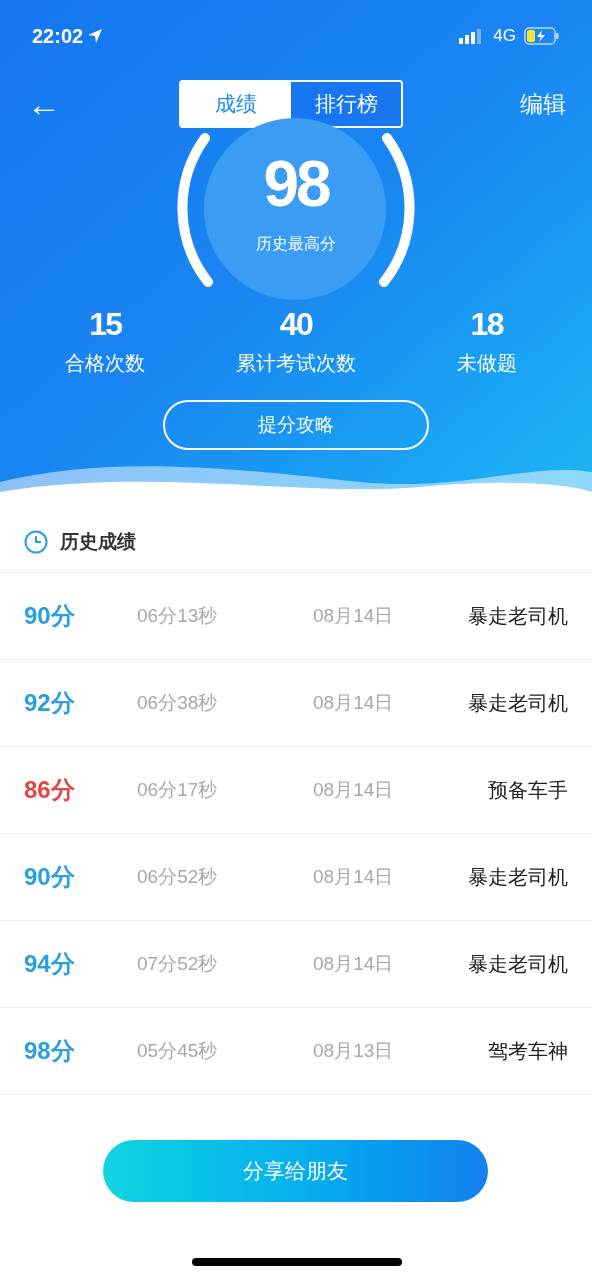  What do you see at coordinates (178, 876) in the screenshot?
I see `duration-text: 06分52秒` at bounding box center [178, 876].